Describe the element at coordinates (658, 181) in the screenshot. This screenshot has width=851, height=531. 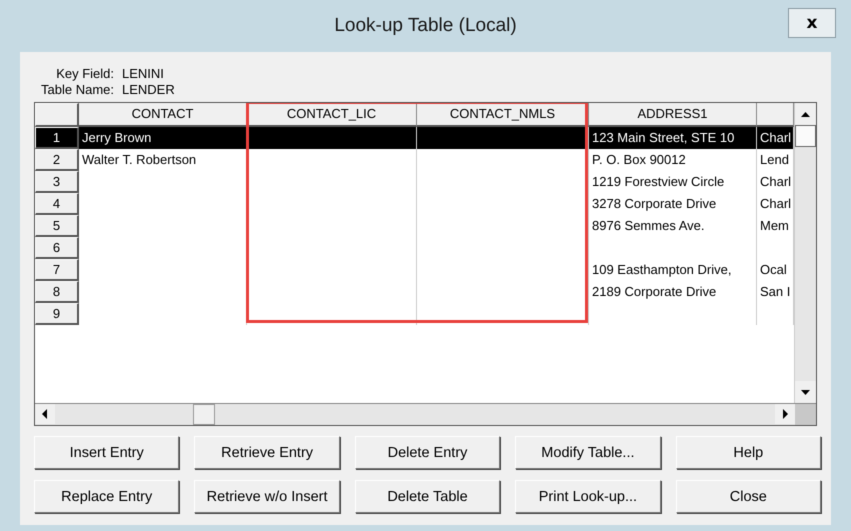
I see `table-cell: 1219 Forestview Circle` at that location.